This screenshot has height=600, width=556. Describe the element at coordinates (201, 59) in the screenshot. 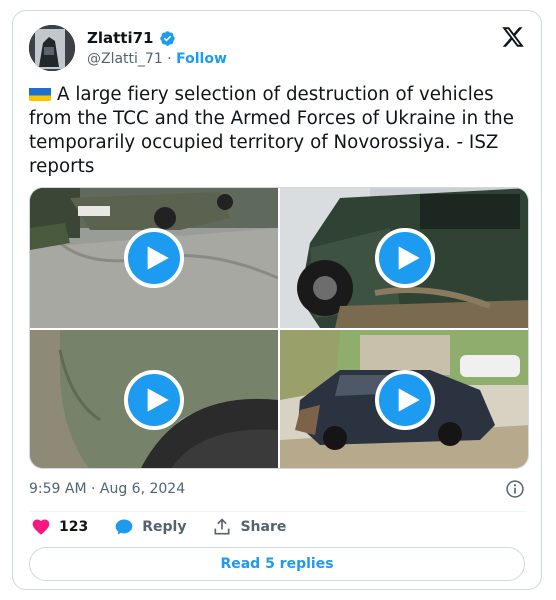

I see `follow-button: Follow` at that location.